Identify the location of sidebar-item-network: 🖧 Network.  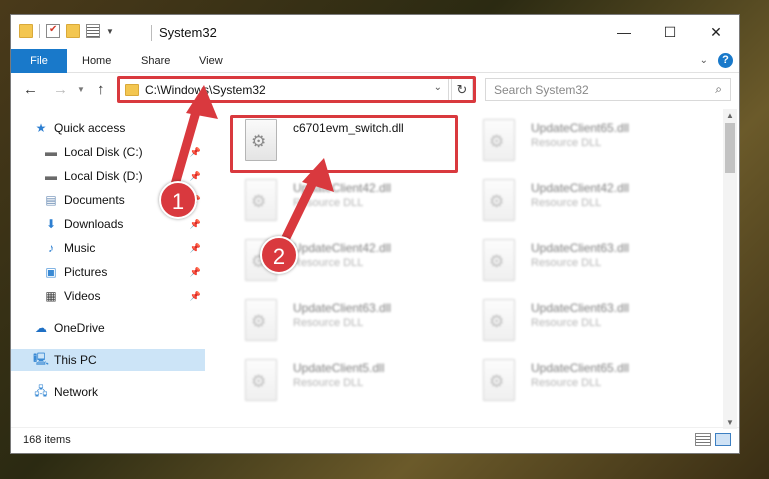
(130, 392).